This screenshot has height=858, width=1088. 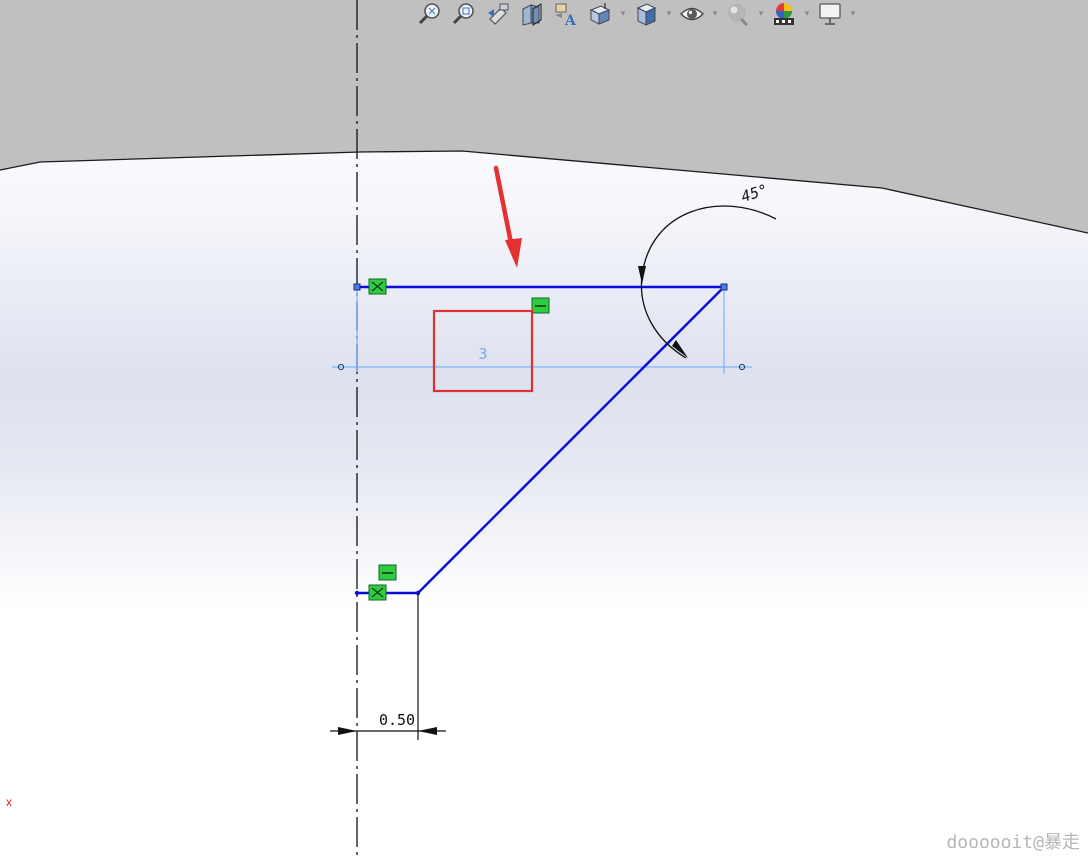 What do you see at coordinates (571, 440) in the screenshot?
I see `sketch-line-angled` at bounding box center [571, 440].